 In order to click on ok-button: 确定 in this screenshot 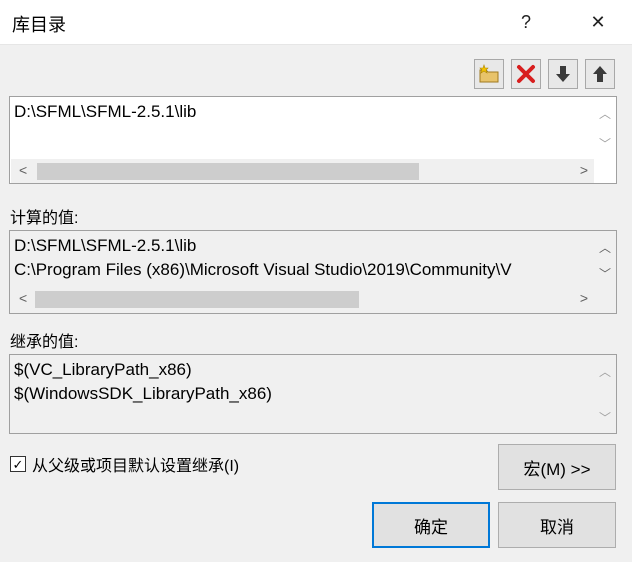, I will do `click(431, 525)`.